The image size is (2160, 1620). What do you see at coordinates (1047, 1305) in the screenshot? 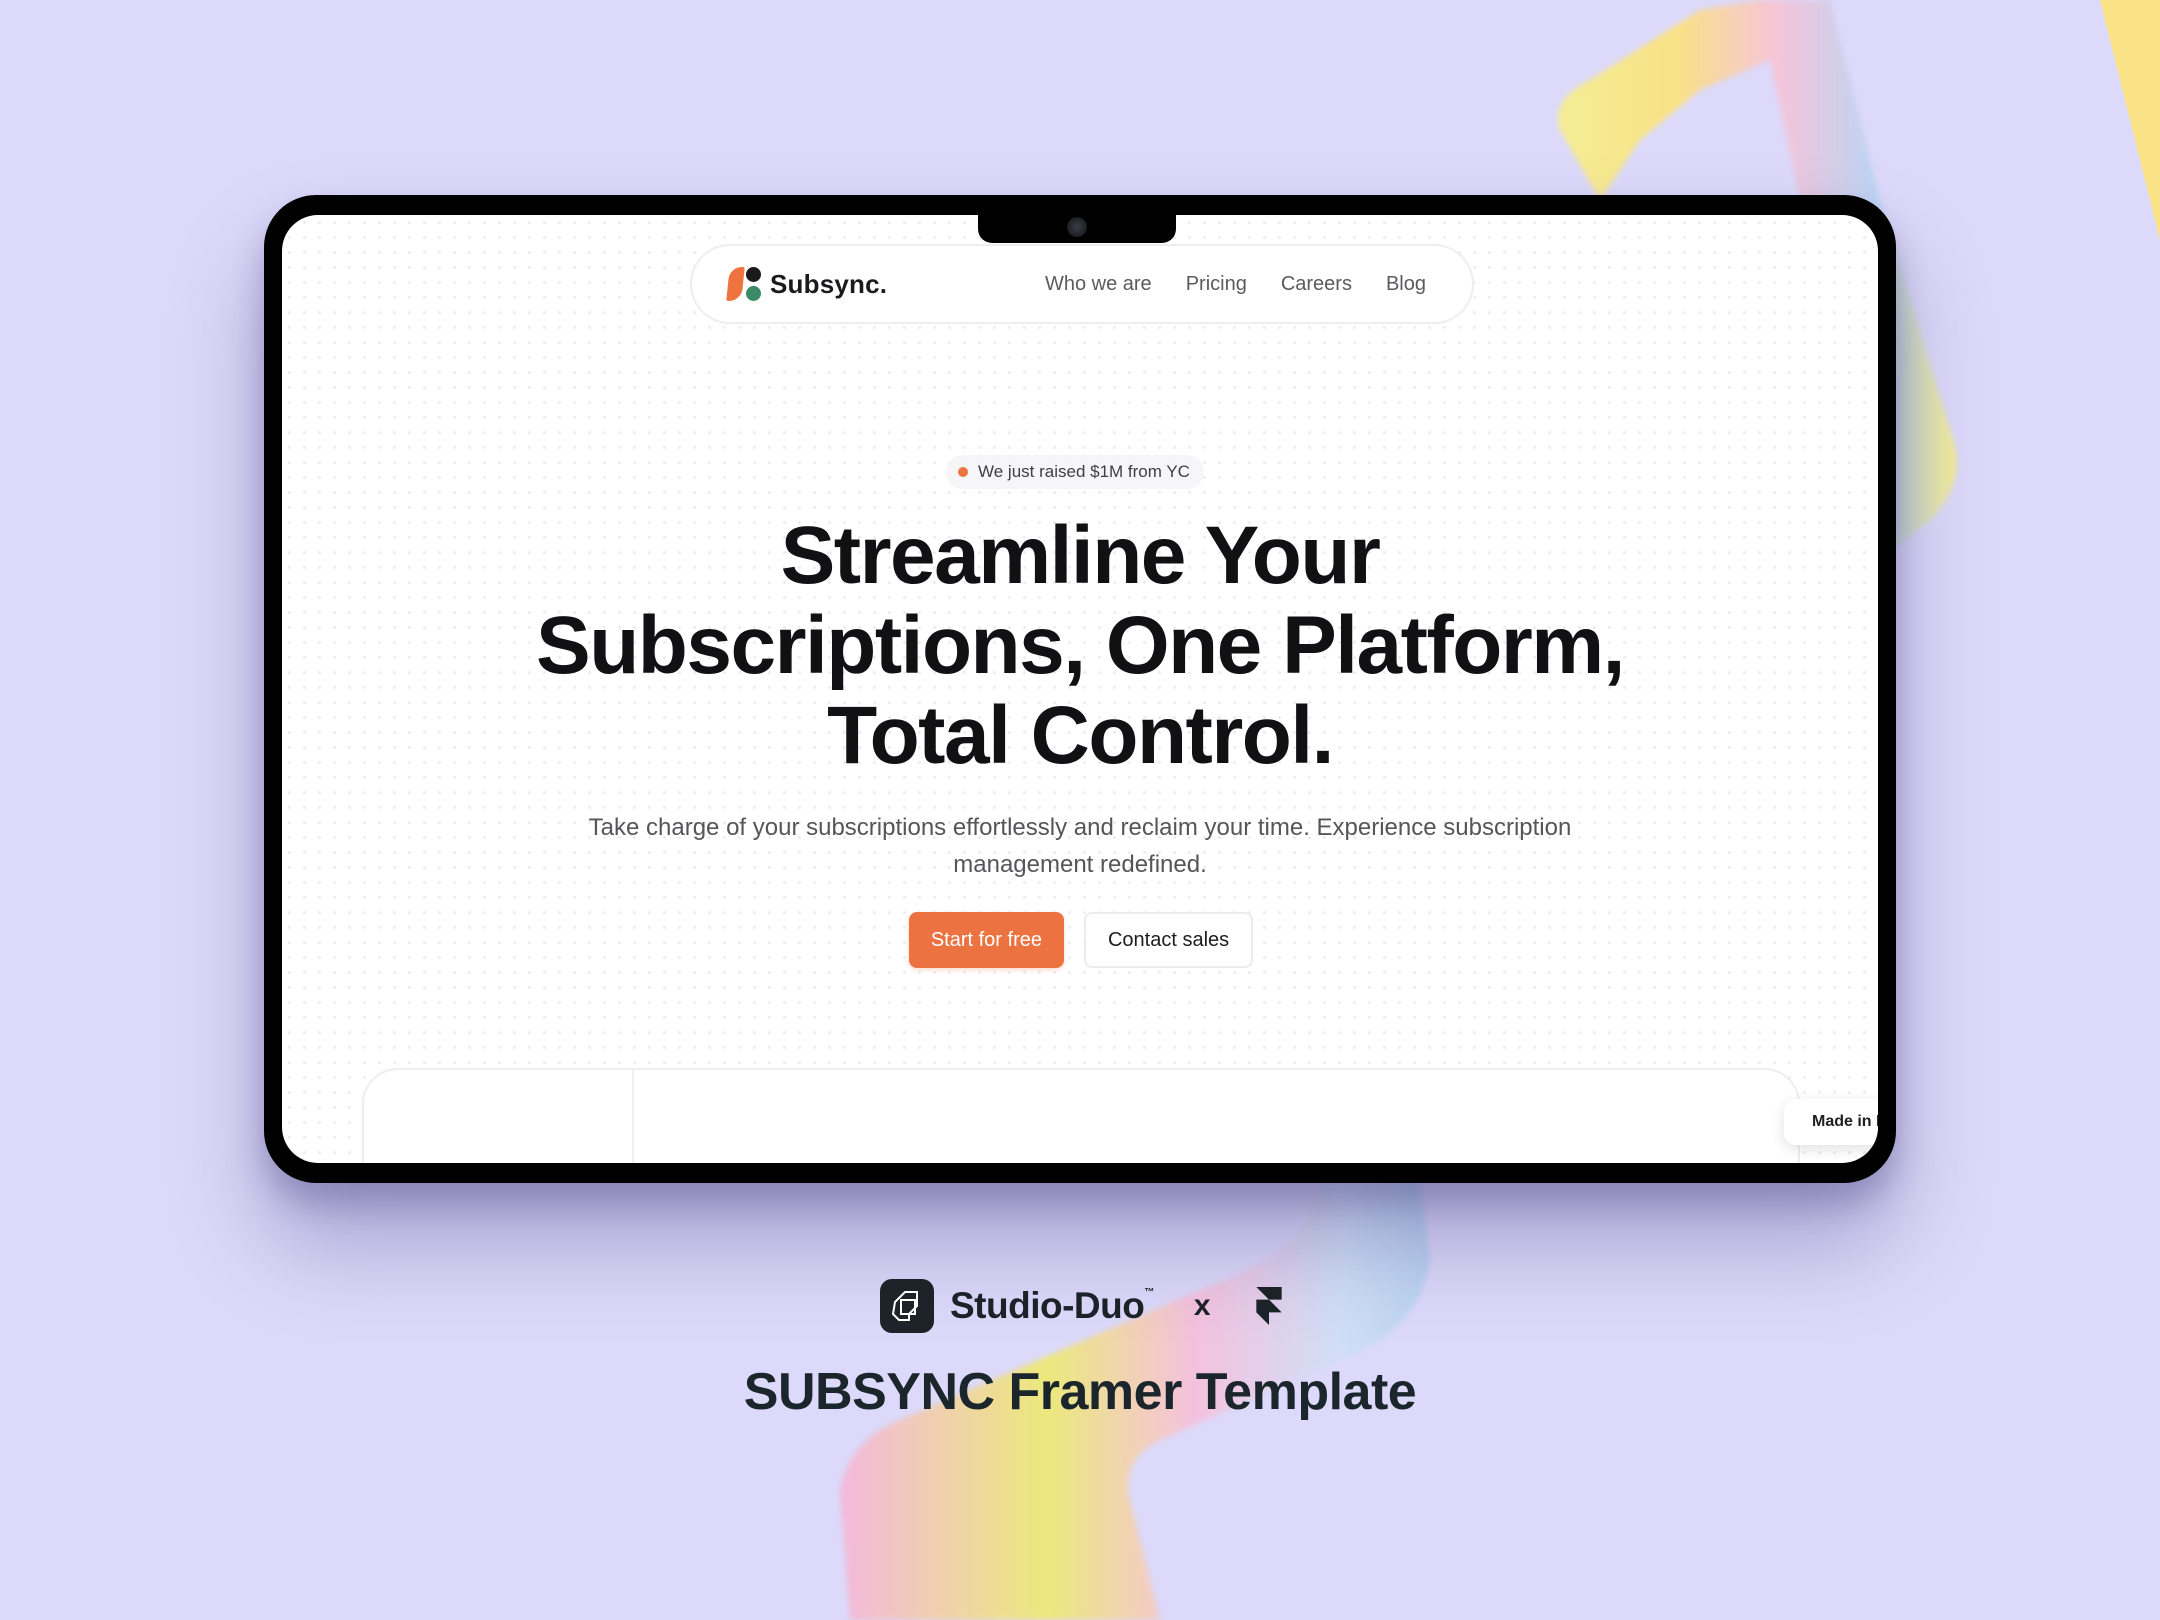
I see `studio-name-text: Studio-Duo` at bounding box center [1047, 1305].